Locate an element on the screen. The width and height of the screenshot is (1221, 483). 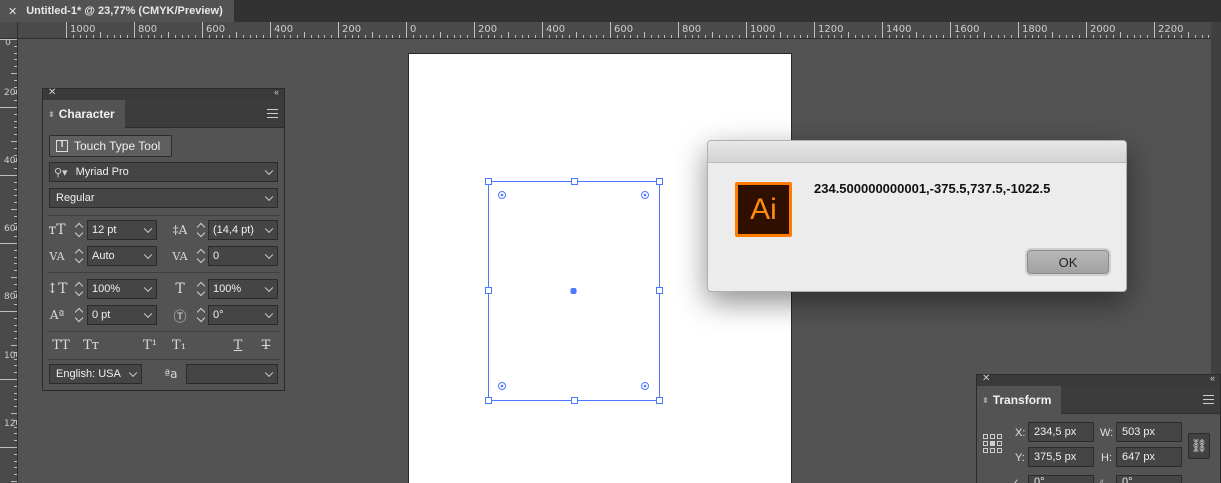
y-value: 375,5 px is located at coordinates (1055, 457).